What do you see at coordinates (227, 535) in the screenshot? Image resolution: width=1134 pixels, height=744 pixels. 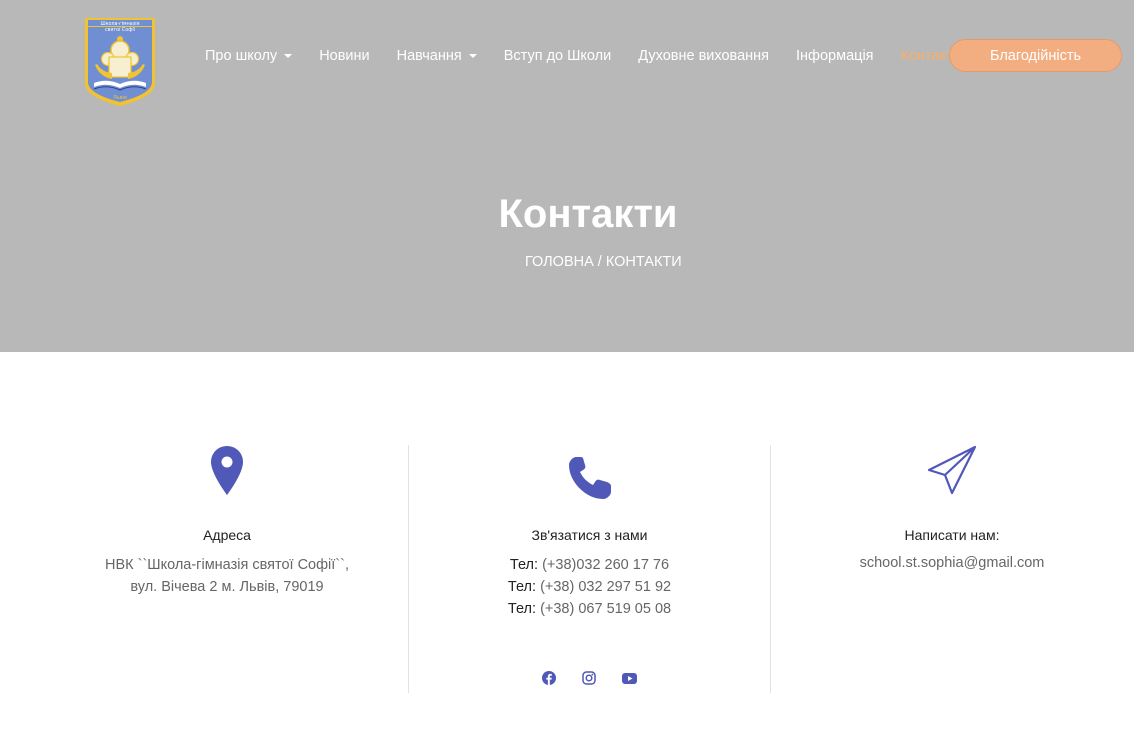 I see `address-title: Адреса` at bounding box center [227, 535].